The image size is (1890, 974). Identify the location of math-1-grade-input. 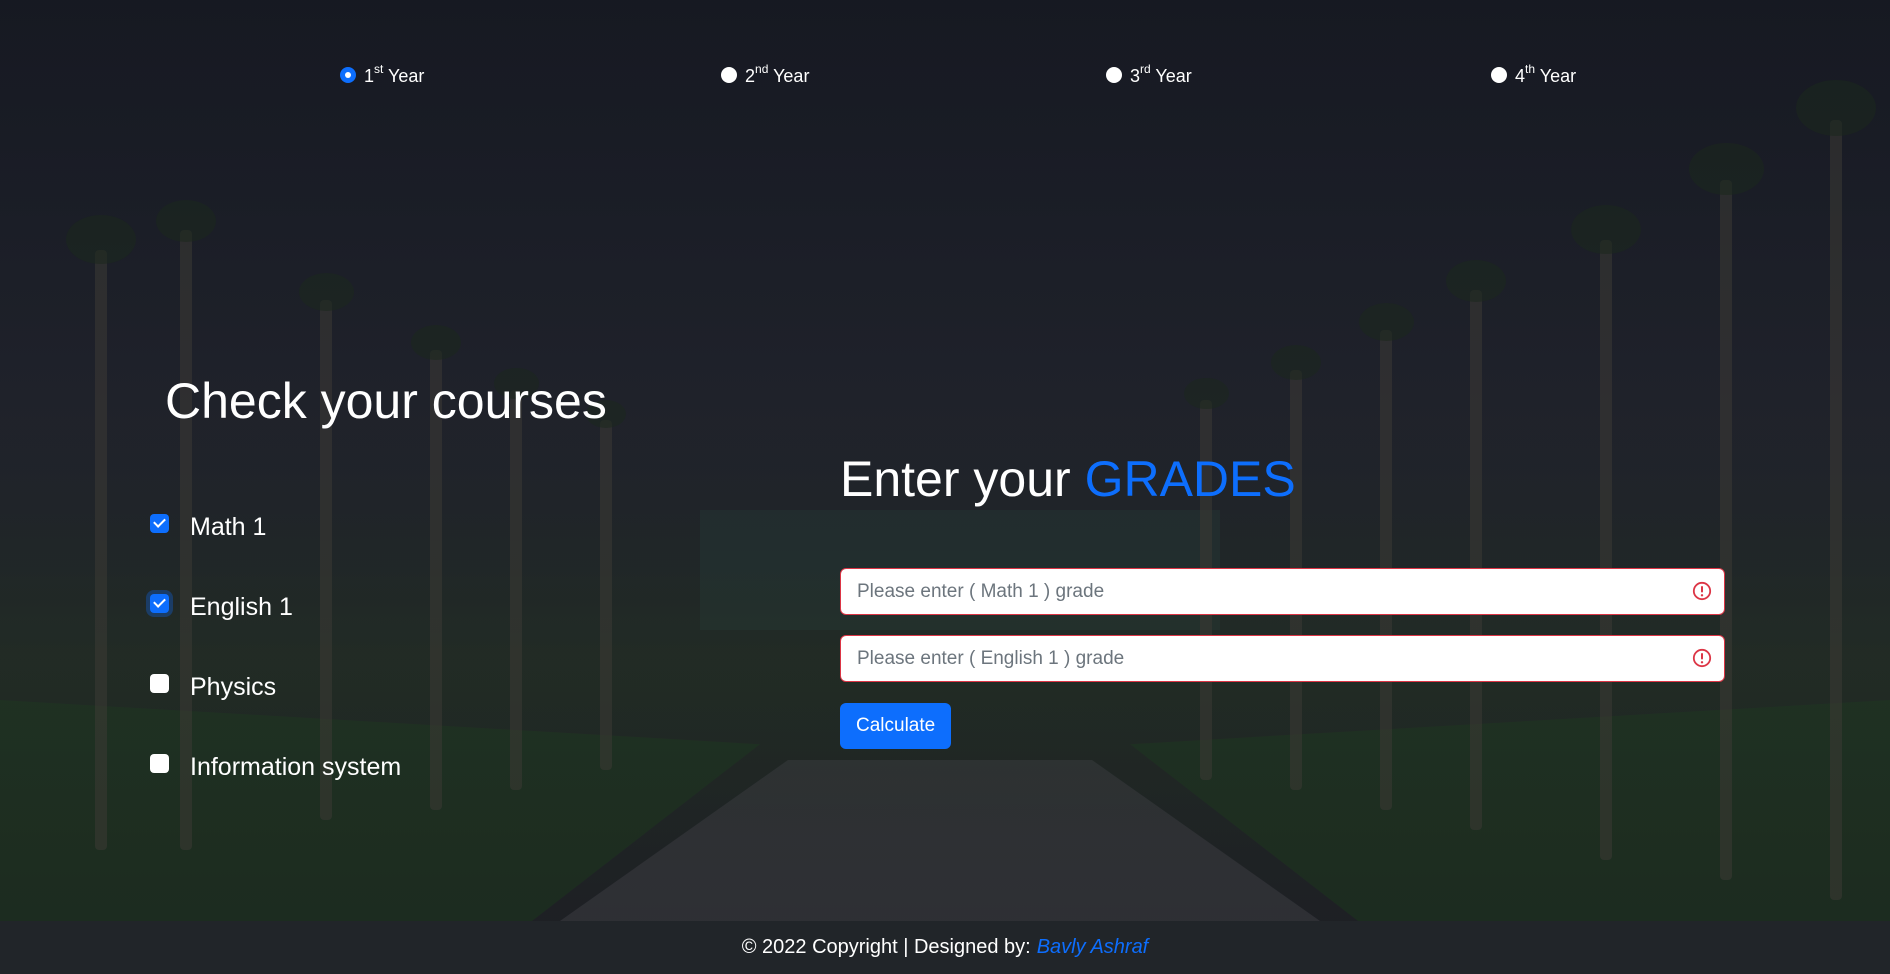
(1282, 591).